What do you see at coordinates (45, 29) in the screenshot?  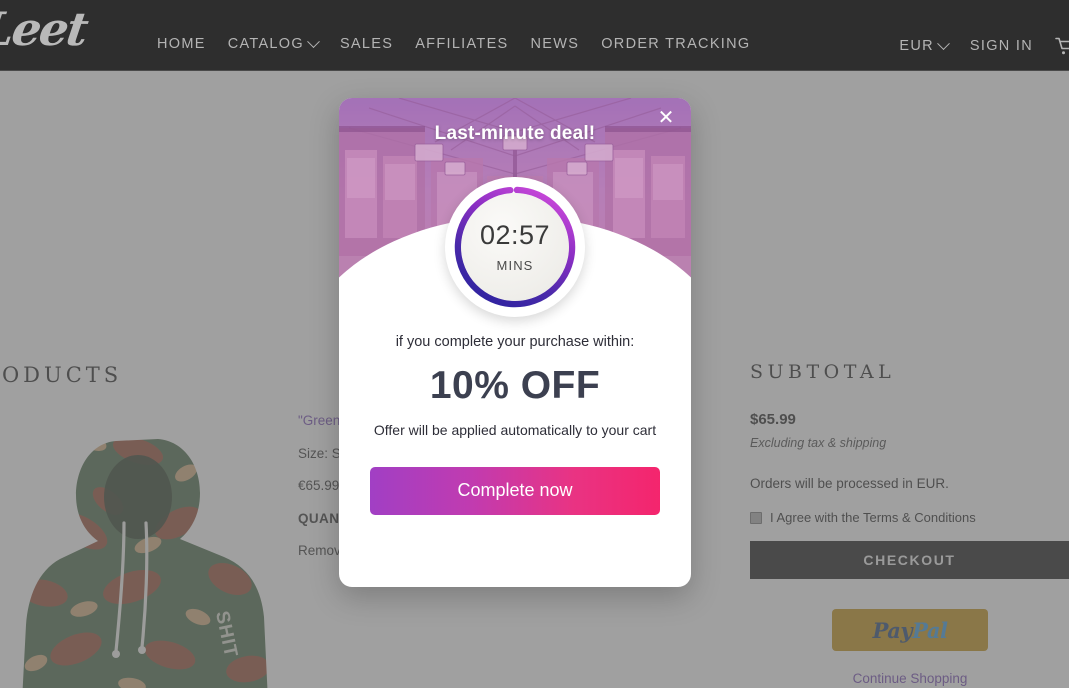 I see `site-logo: Leet` at bounding box center [45, 29].